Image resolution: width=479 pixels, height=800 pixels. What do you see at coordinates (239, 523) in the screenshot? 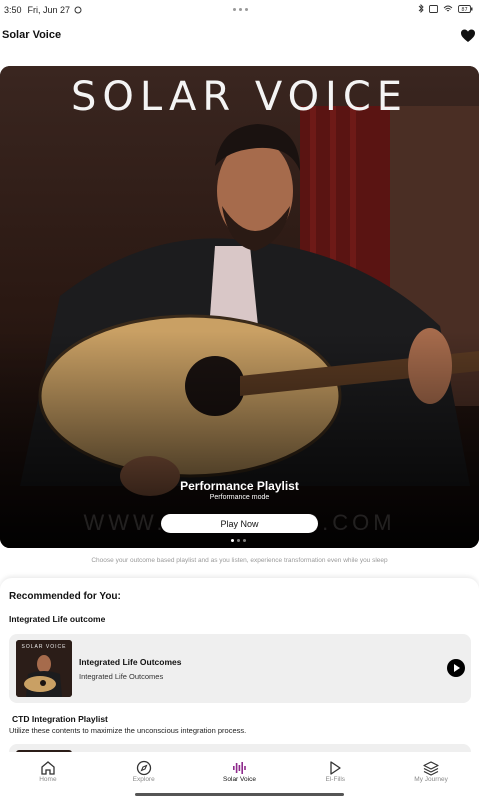
I see `play-now-button: Play Now` at bounding box center [239, 523].